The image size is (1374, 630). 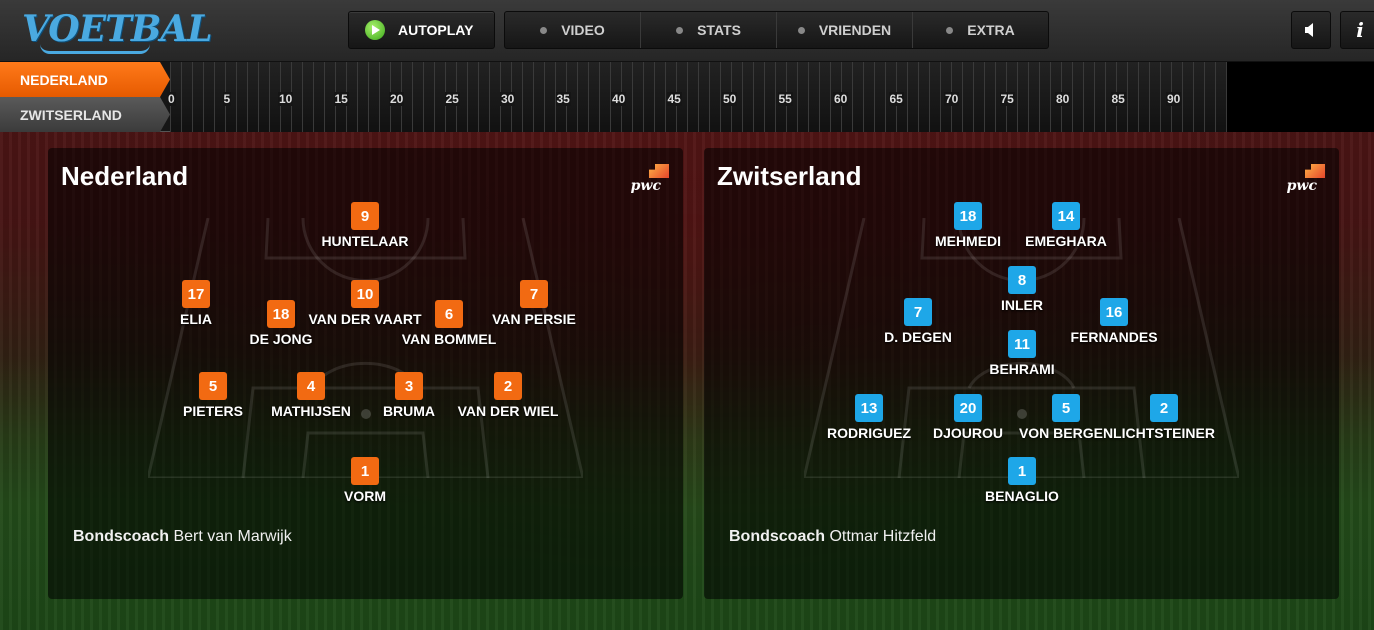 What do you see at coordinates (196, 294) in the screenshot?
I see `shirt-number: 17` at bounding box center [196, 294].